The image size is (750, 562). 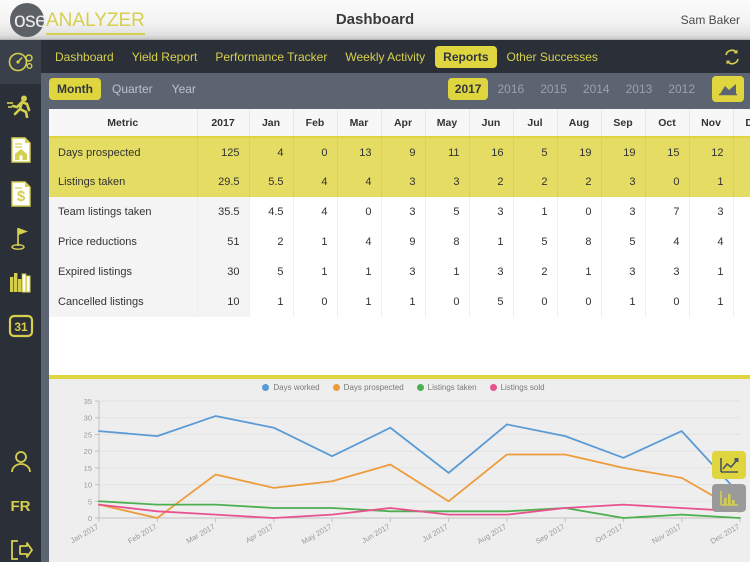 What do you see at coordinates (666, 534) in the screenshot?
I see `x-tick-label: Nov 2017` at bounding box center [666, 534].